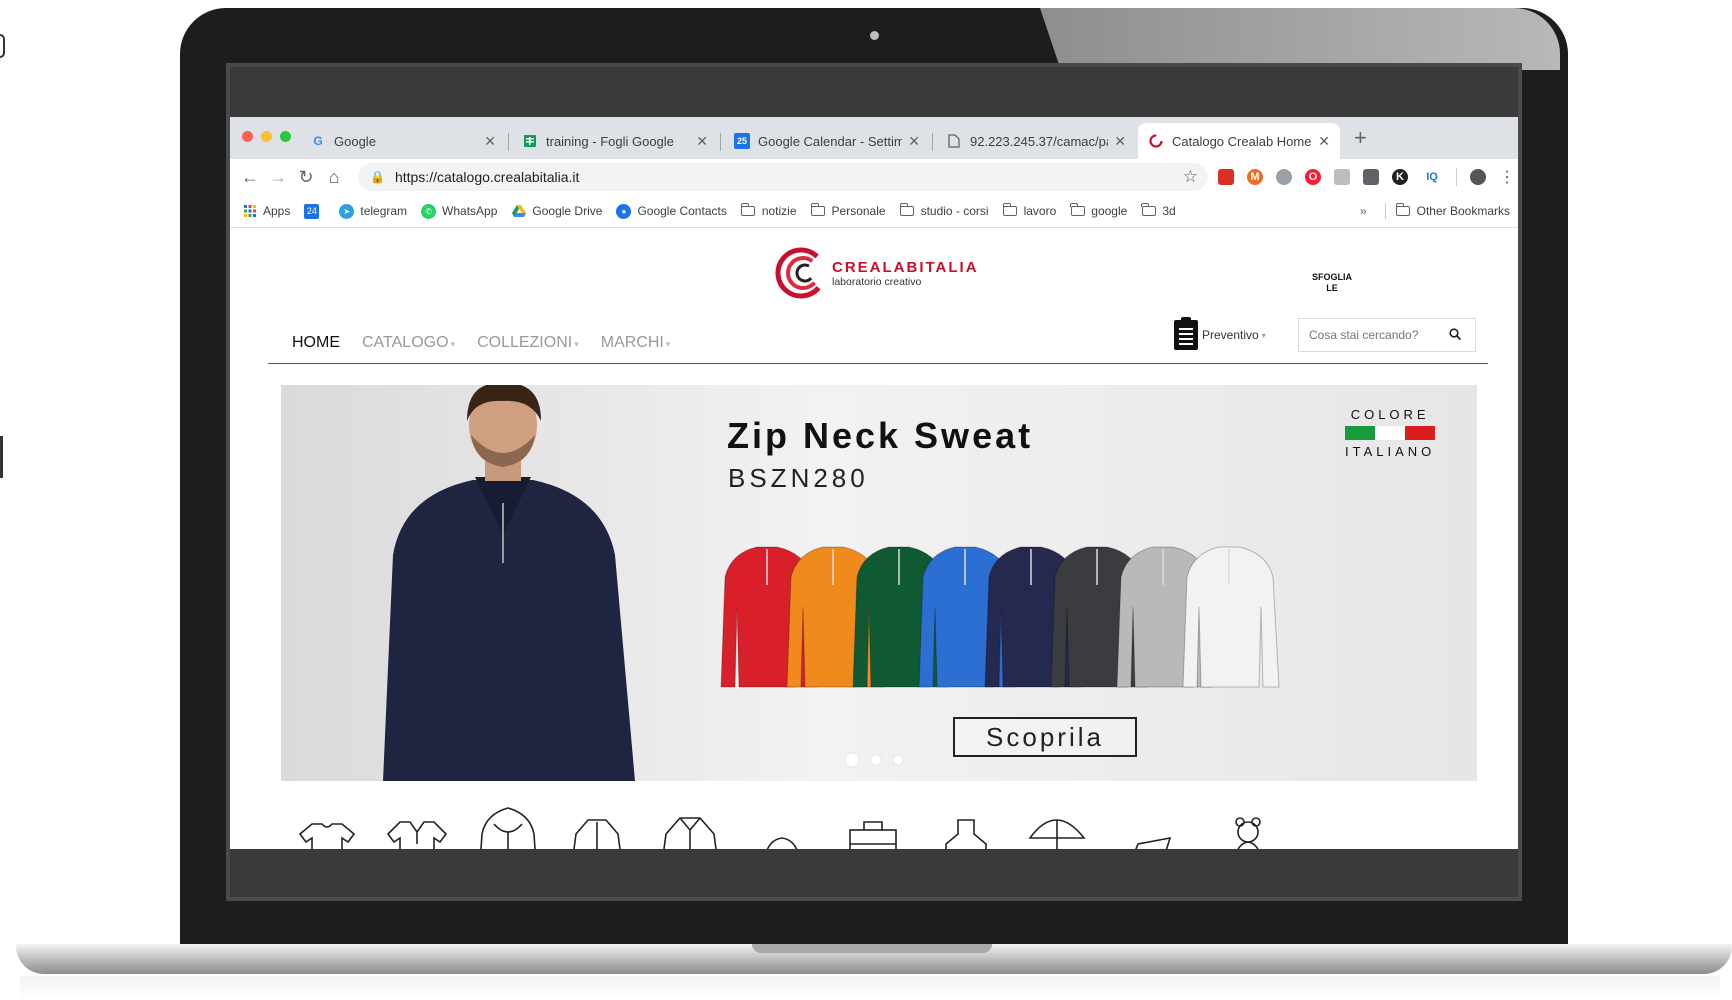 The width and height of the screenshot is (1732, 1000). Describe the element at coordinates (266, 136) in the screenshot. I see `minimize-window-button` at that location.